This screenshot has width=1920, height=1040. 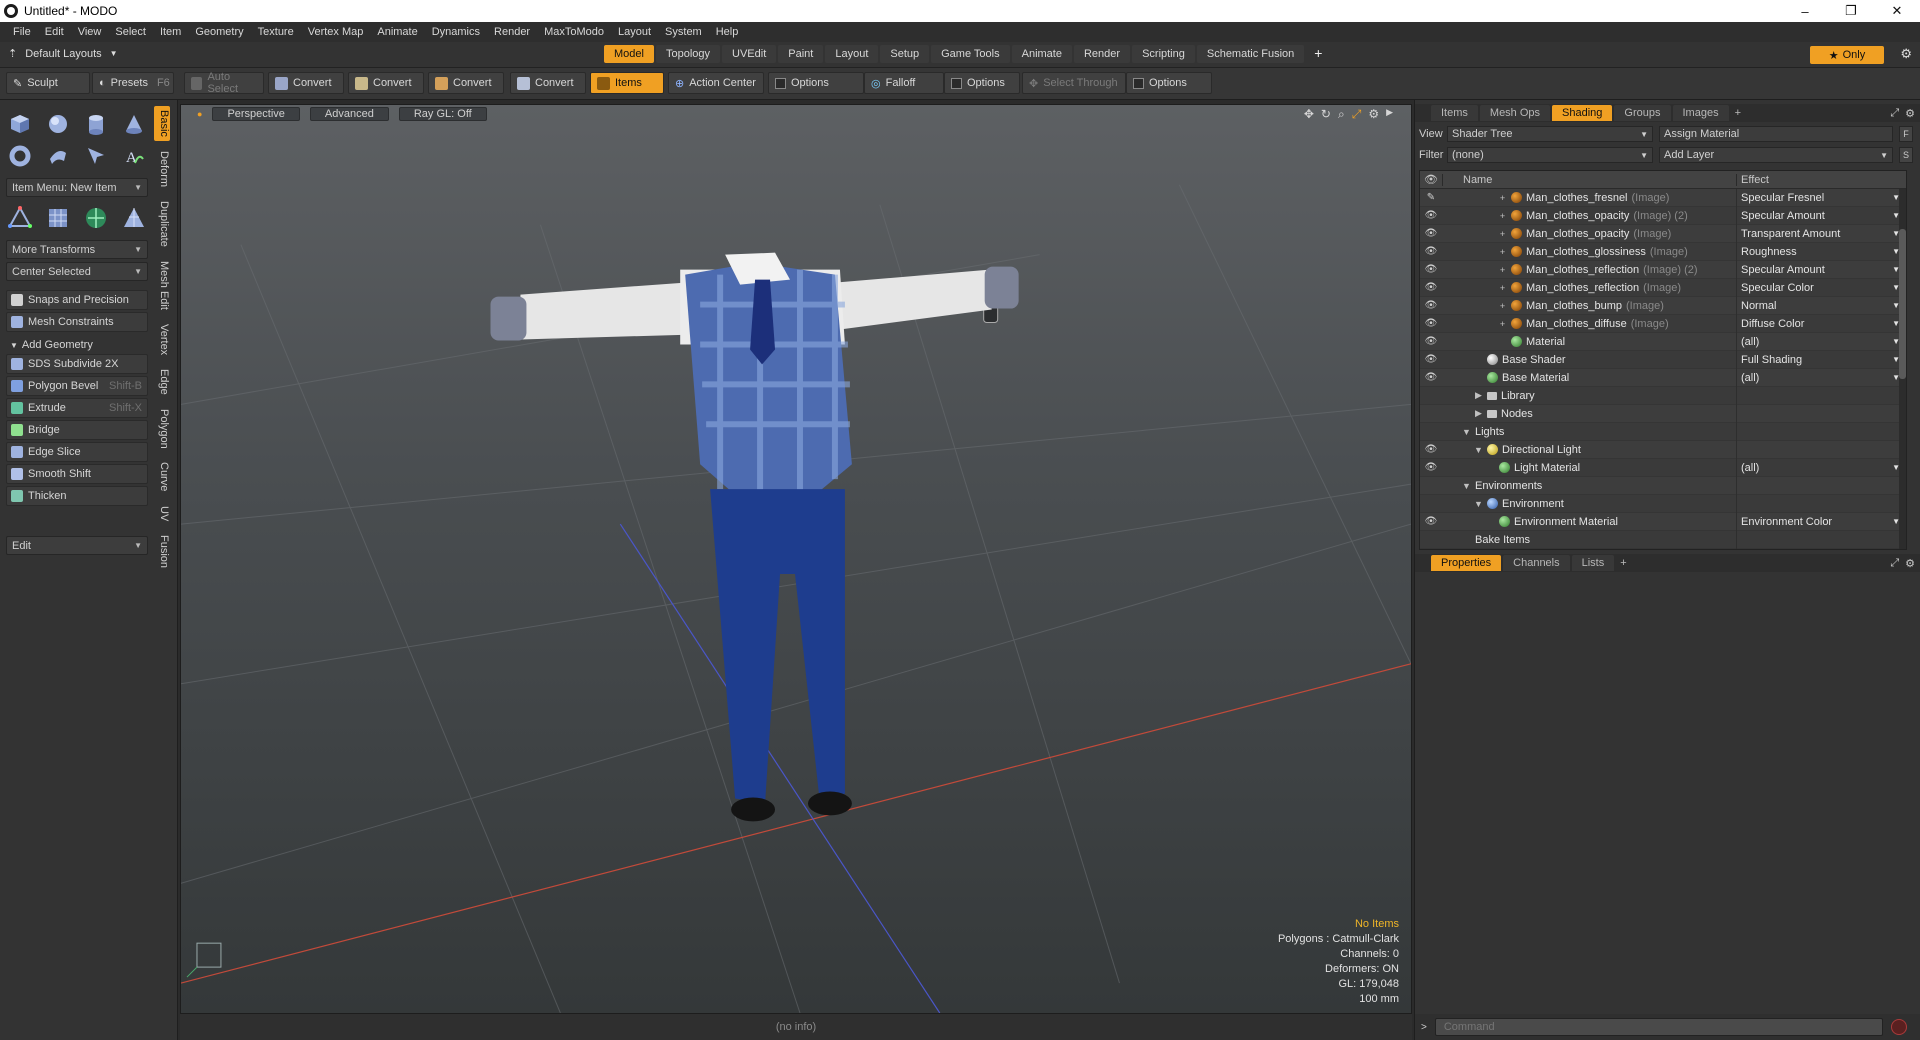 What do you see at coordinates (20, 156) in the screenshot?
I see `torus-icon` at bounding box center [20, 156].